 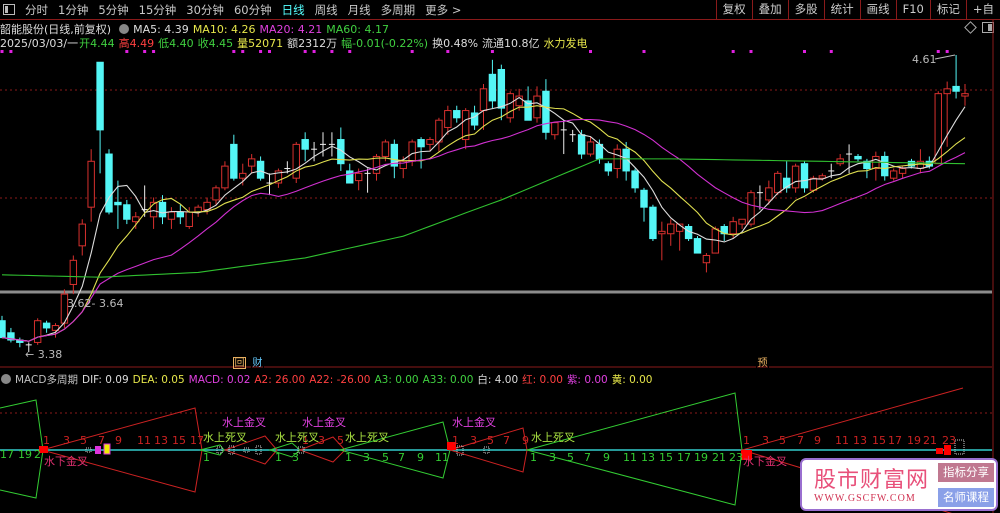 I want to click on dea-value: DEA: 0.05, so click(x=158, y=380).